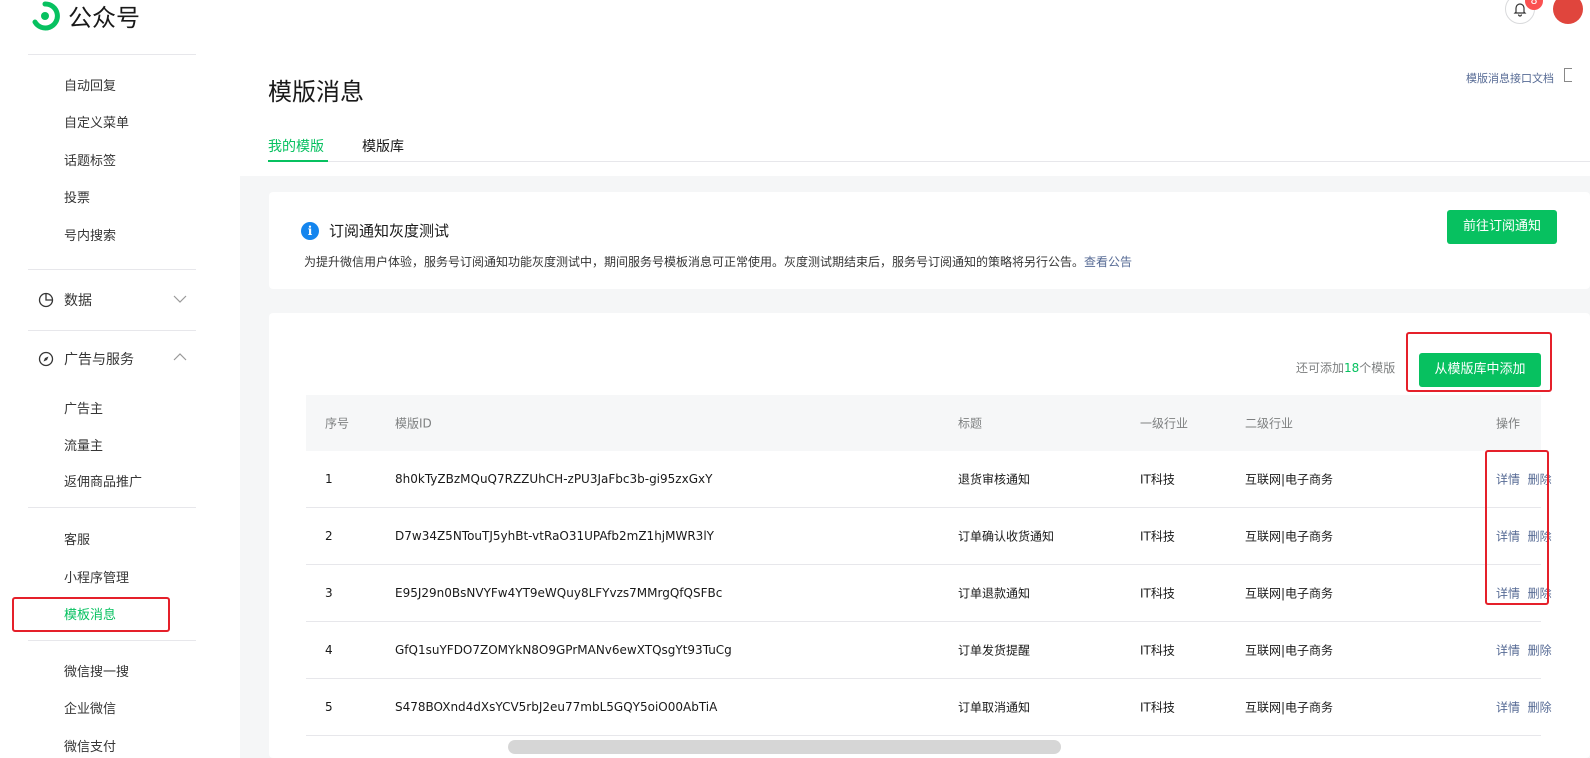 The width and height of the screenshot is (1590, 758). I want to click on avatar, so click(1568, 12).